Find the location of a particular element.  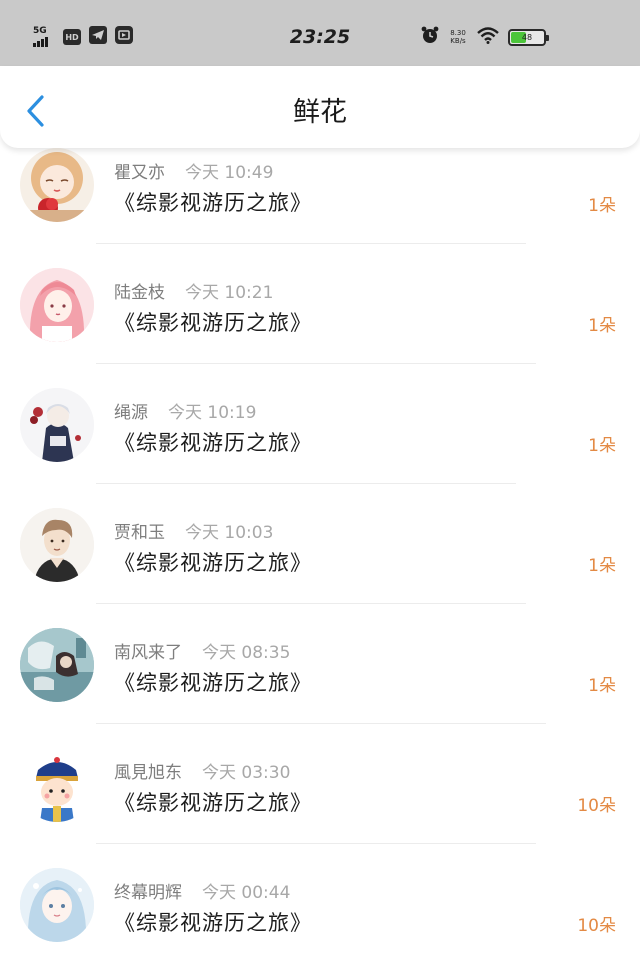

send-time: 今天 00:44 is located at coordinates (246, 893).